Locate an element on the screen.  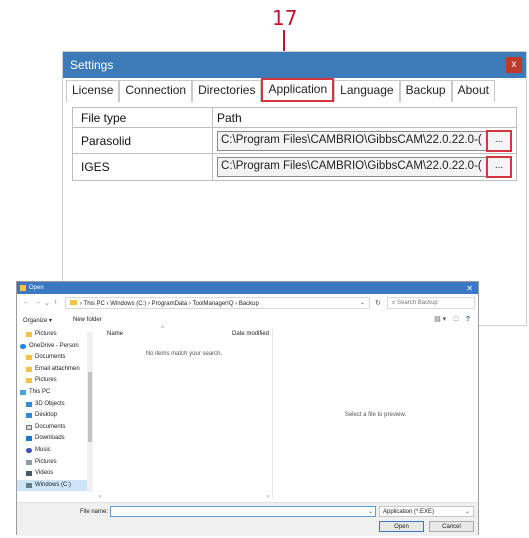
horizontal-scrollbar: ‹ › is located at coordinates (184, 497).